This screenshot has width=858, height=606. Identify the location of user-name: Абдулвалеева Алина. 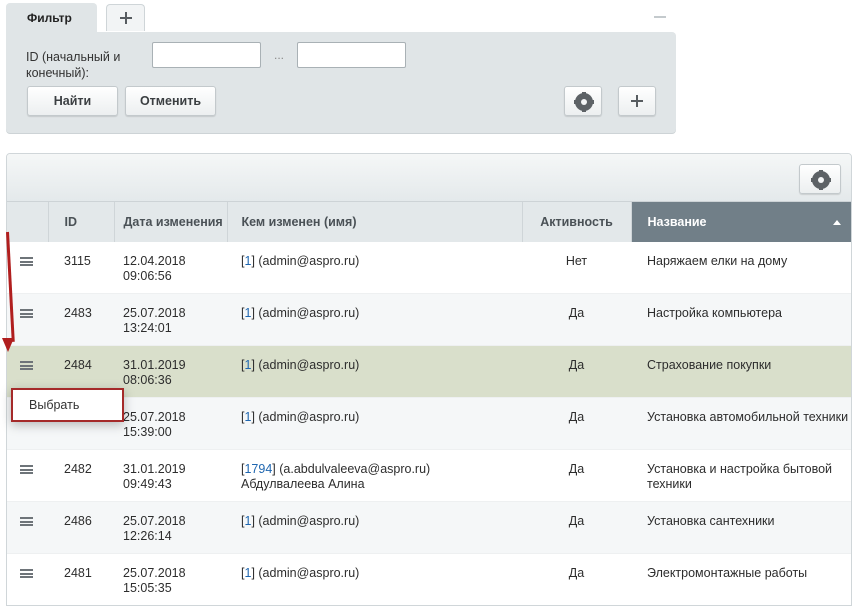
(303, 484).